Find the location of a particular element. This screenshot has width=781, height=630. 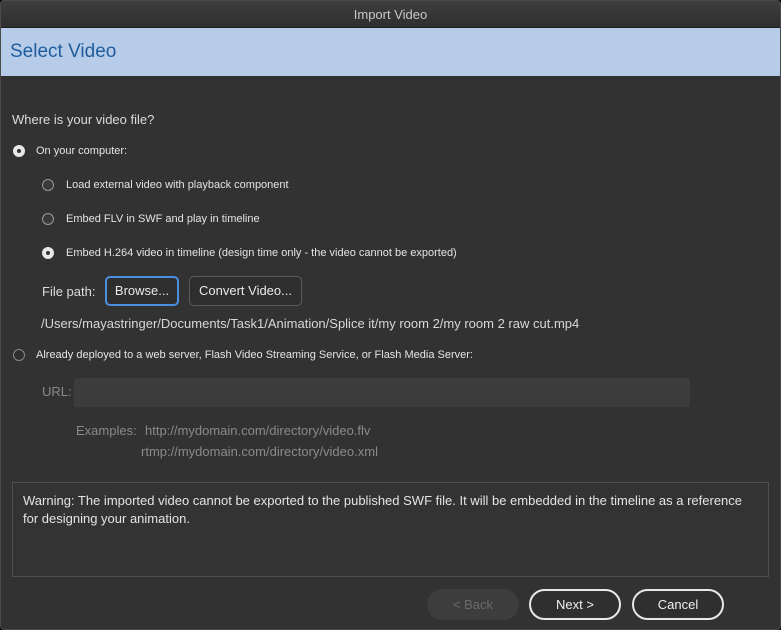

window-title: Import Video is located at coordinates (390, 14).